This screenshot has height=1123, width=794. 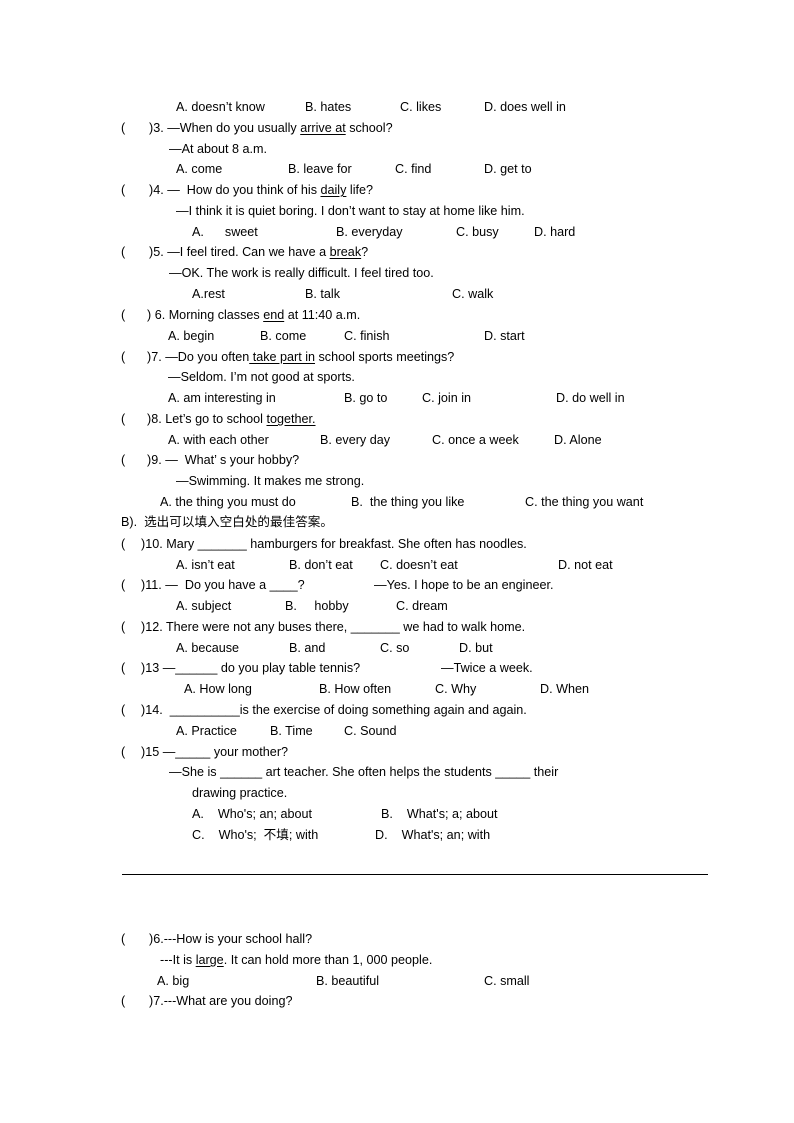 What do you see at coordinates (456, 689) in the screenshot?
I see `text-run: C. Why` at bounding box center [456, 689].